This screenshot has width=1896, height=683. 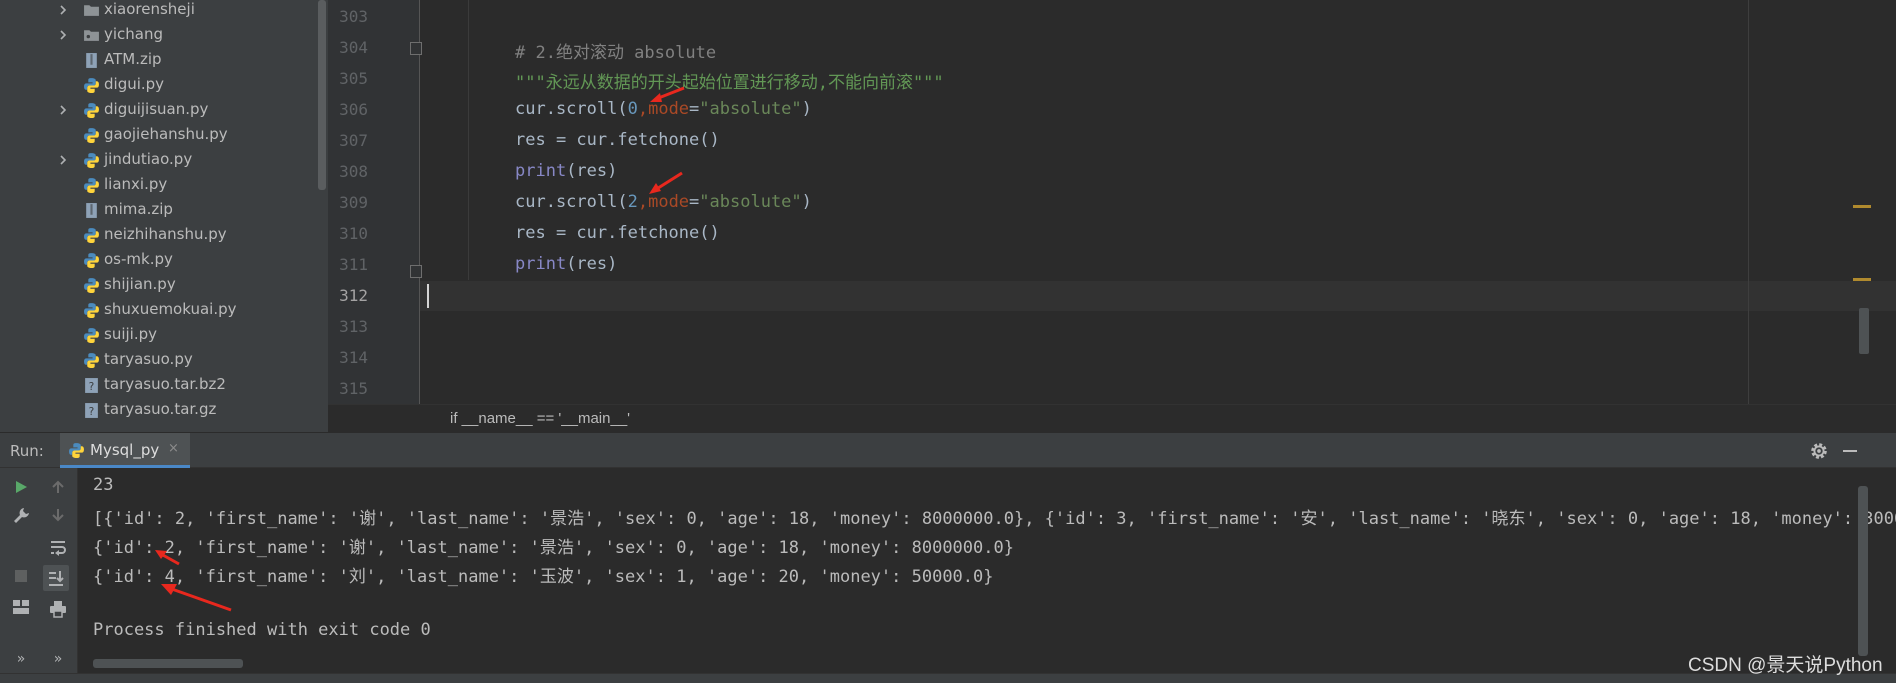 What do you see at coordinates (353, 78) in the screenshot?
I see `line-number: 305` at bounding box center [353, 78].